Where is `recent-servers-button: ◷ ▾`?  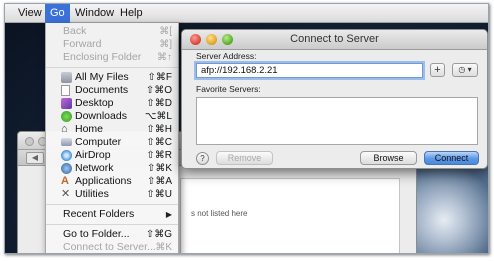 recent-servers-button: ◷ ▾ is located at coordinates (465, 70).